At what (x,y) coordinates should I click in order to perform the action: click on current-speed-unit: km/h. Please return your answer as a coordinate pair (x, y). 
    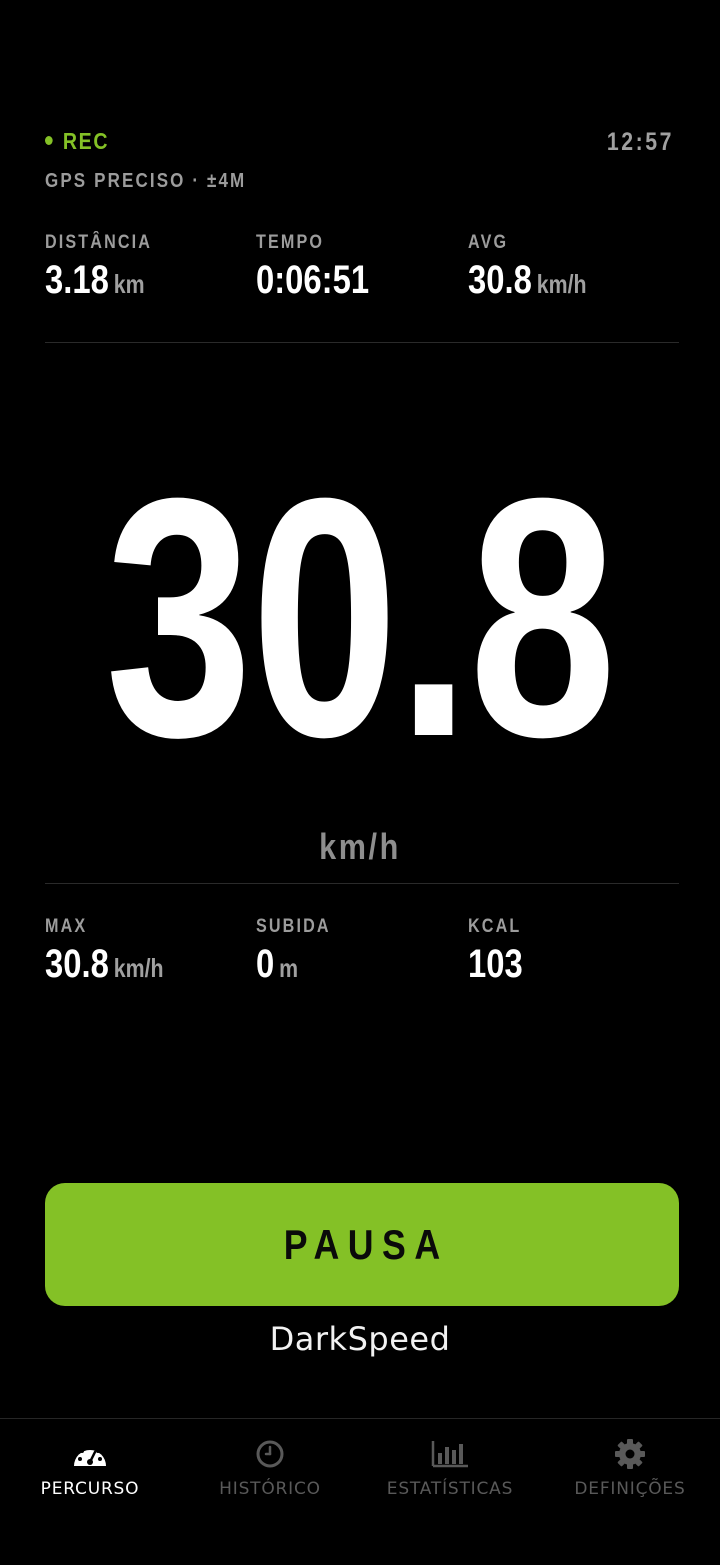
    Looking at the image, I should click on (360, 846).